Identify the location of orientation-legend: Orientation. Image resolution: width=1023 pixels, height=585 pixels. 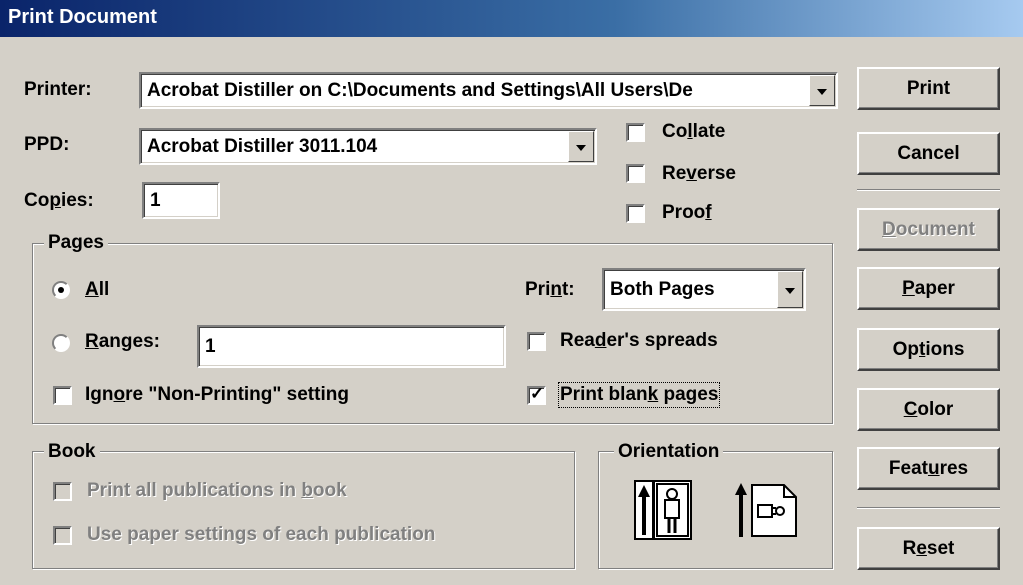
(669, 452).